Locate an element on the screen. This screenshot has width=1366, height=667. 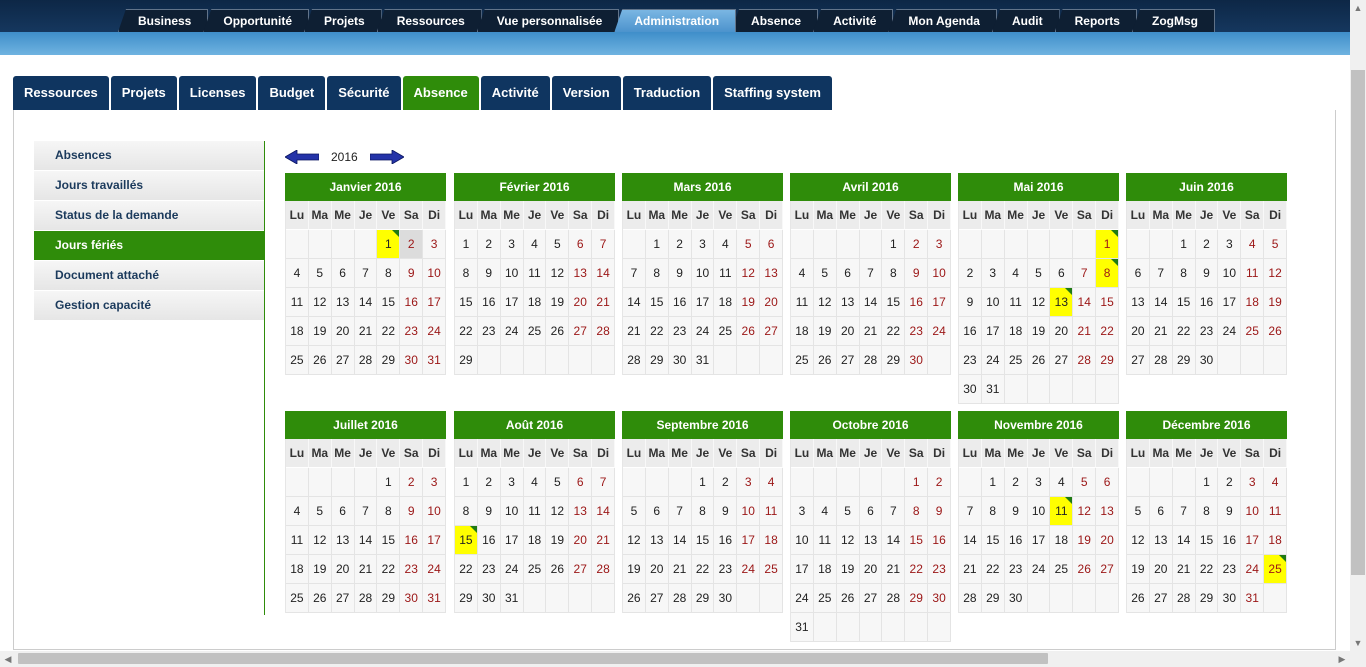
top-tab-activite: Activité is located at coordinates (853, 20).